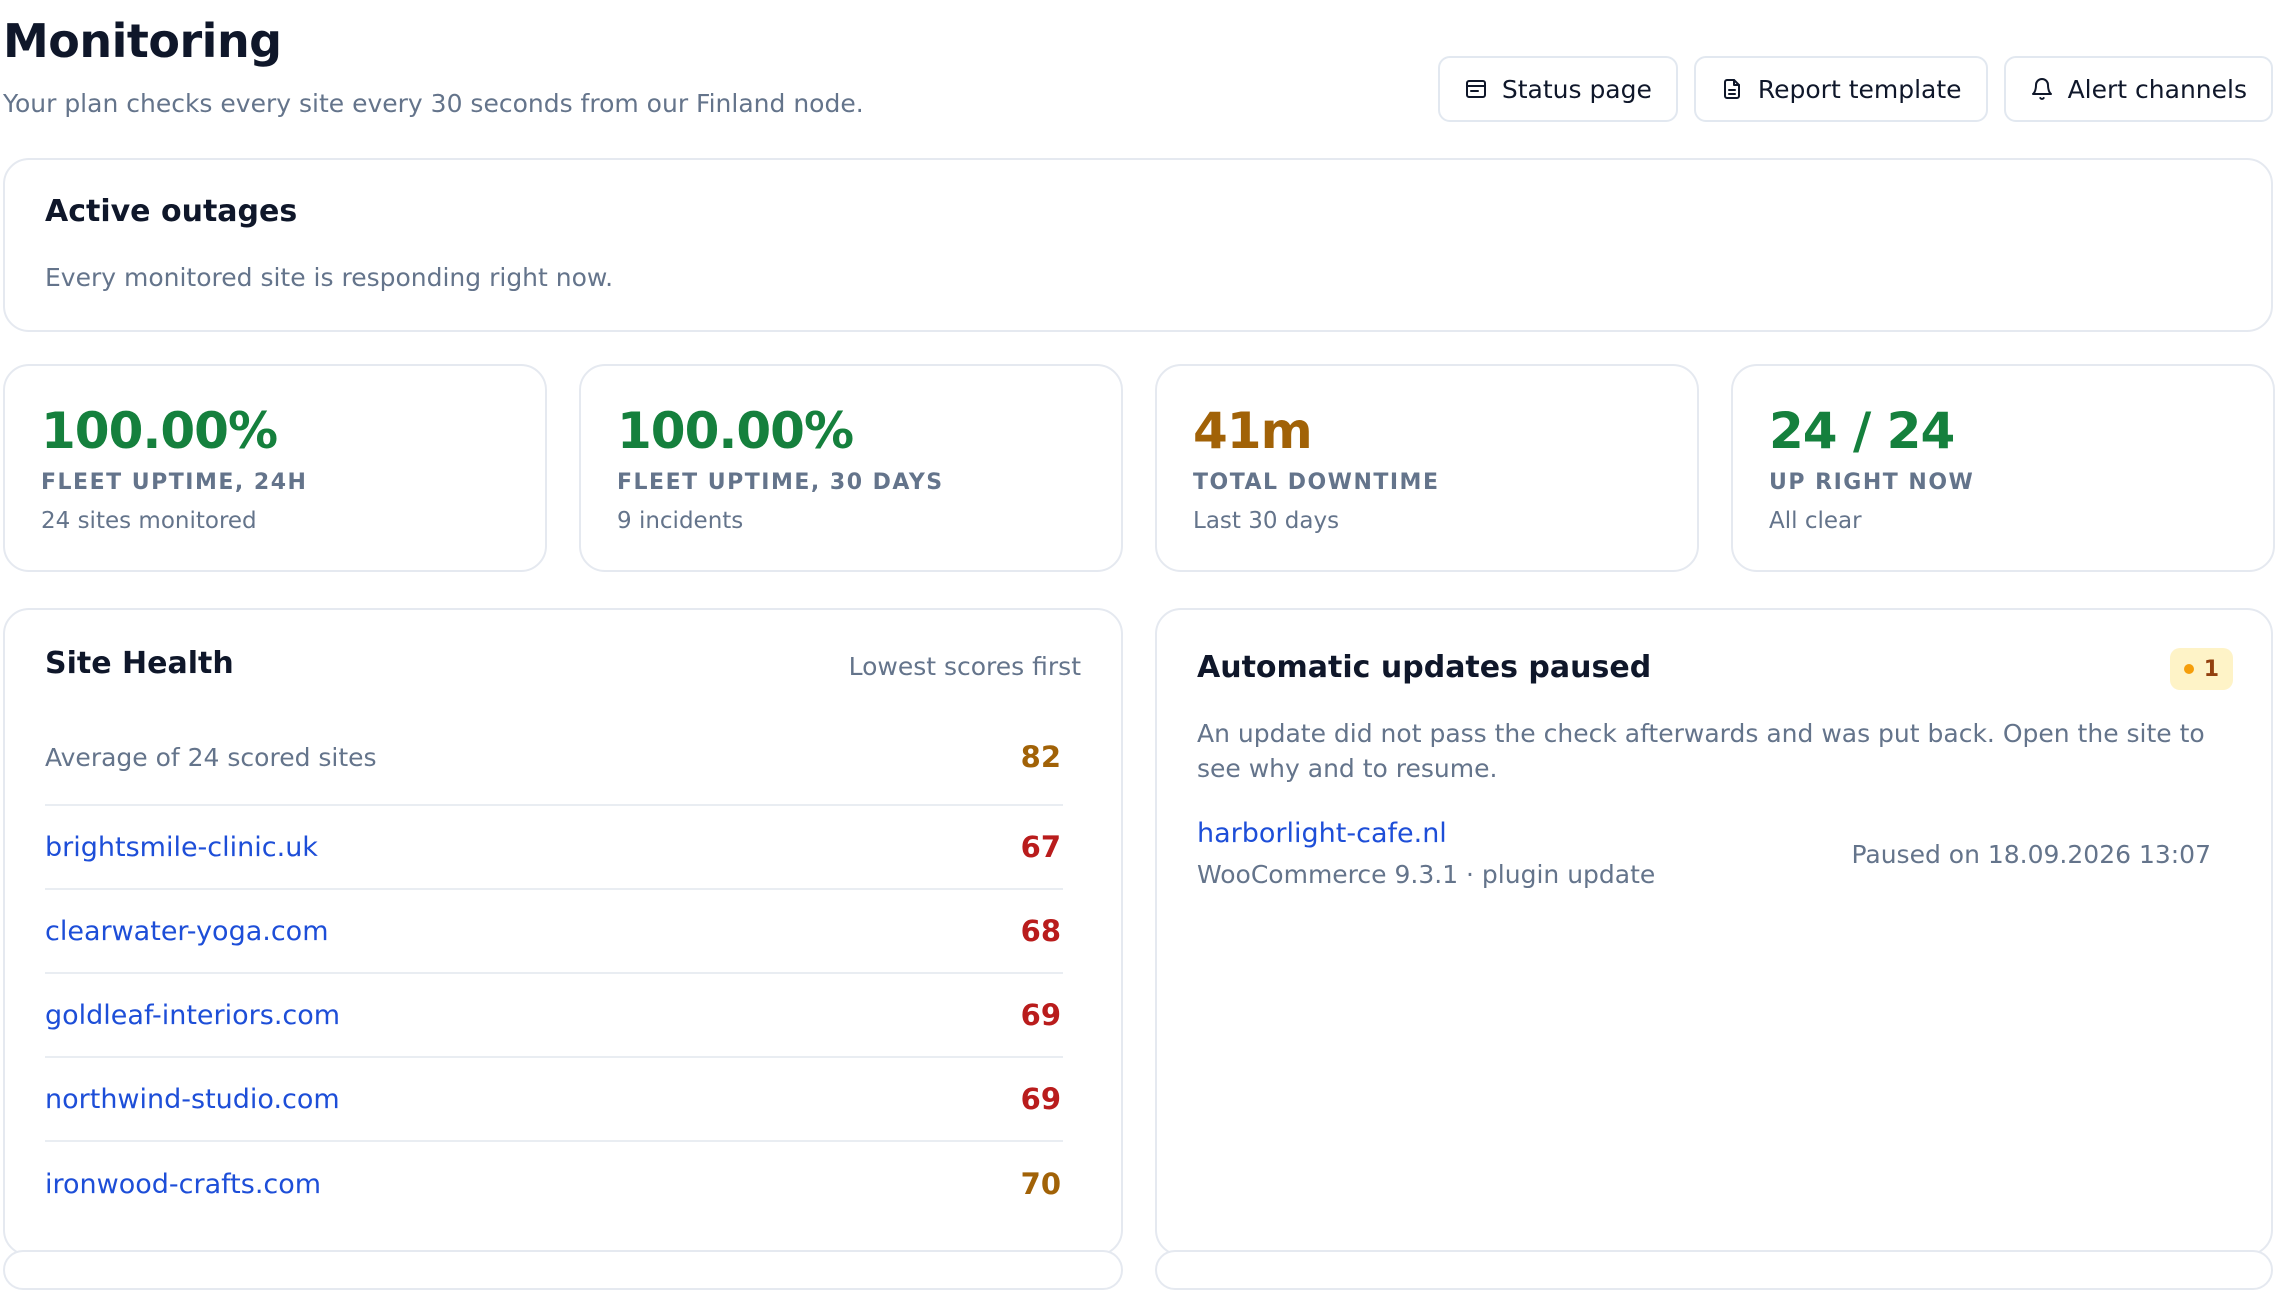  What do you see at coordinates (554, 758) in the screenshot?
I see `site-health-average-row: Average of 24 scored sites 82` at bounding box center [554, 758].